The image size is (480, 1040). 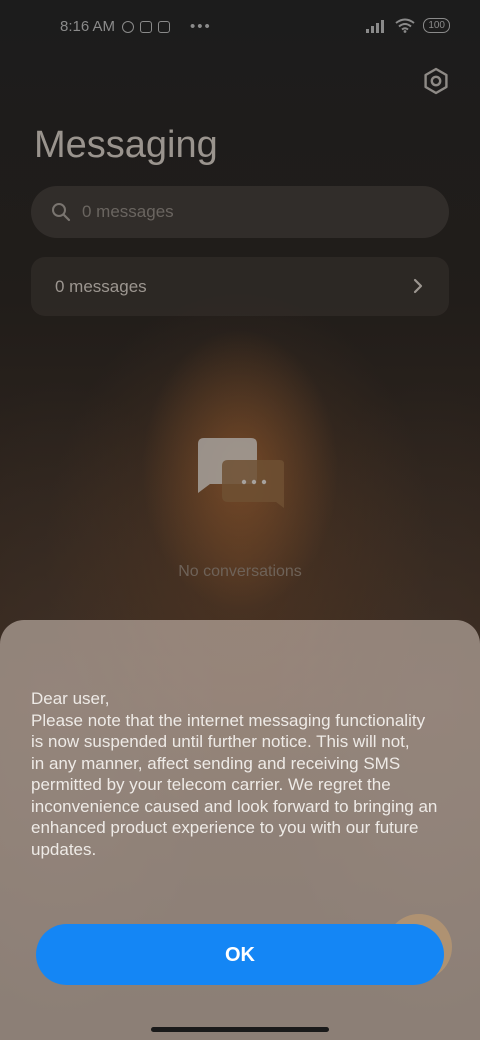 I want to click on battery-icon: 100, so click(x=436, y=25).